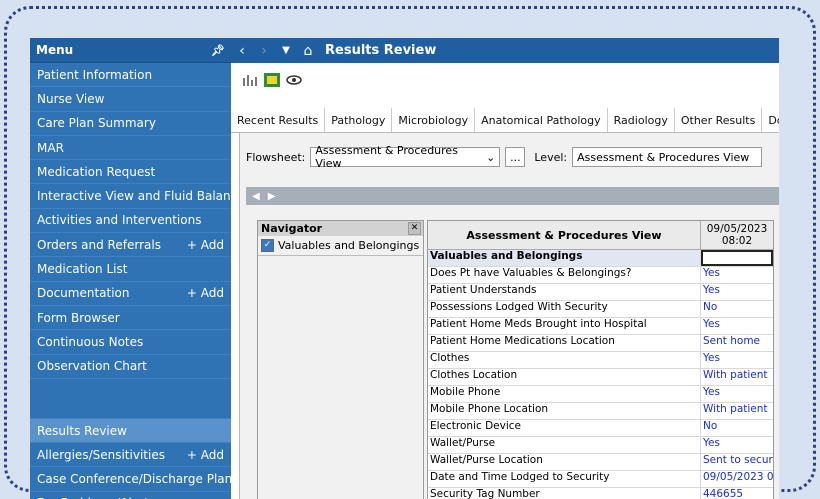  What do you see at coordinates (663, 157) in the screenshot?
I see `level-value: Assessment & Procedures View` at bounding box center [663, 157].